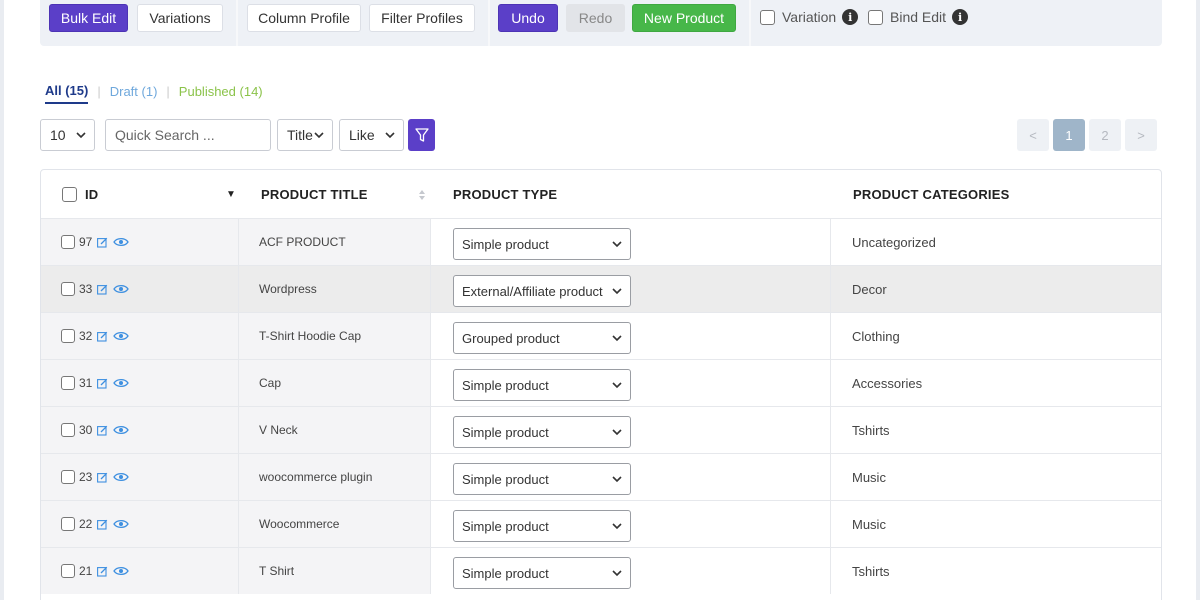  I want to click on search-operator-select: Like, so click(371, 135).